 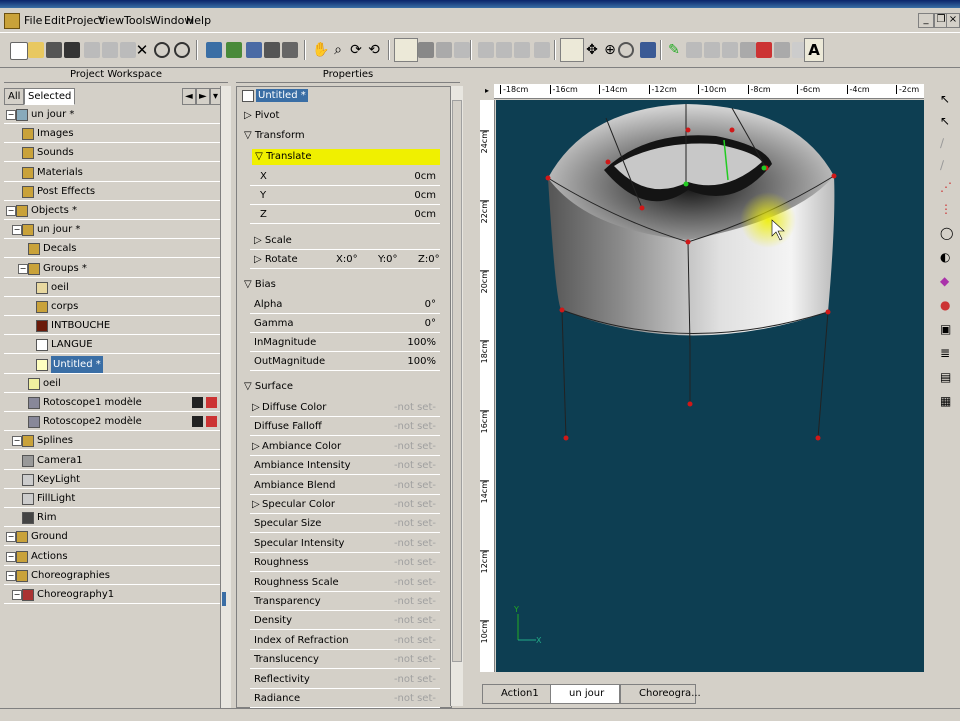 What do you see at coordinates (610, 50) in the screenshot?
I see `scale-icon: ⊕` at bounding box center [610, 50].